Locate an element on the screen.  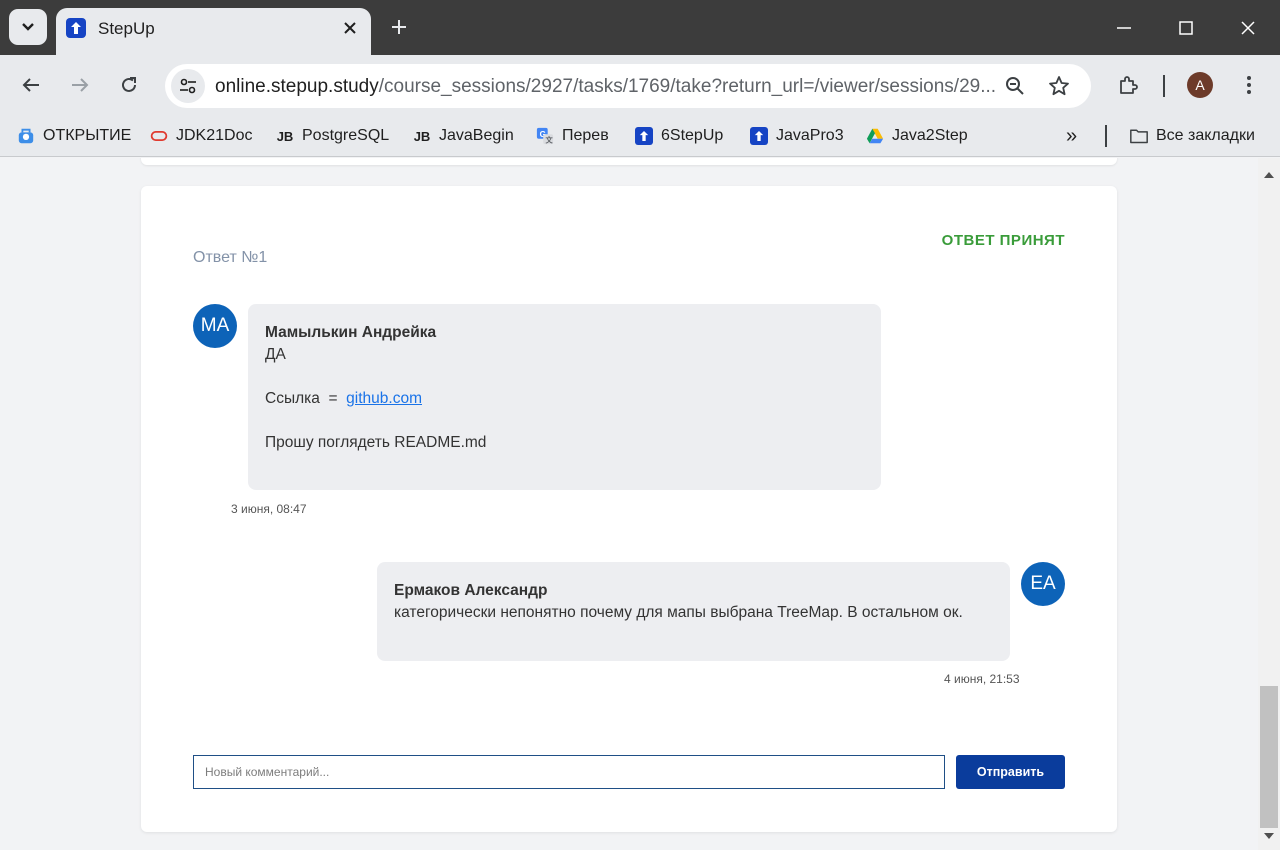
profile-button: A is located at coordinates (1200, 85).